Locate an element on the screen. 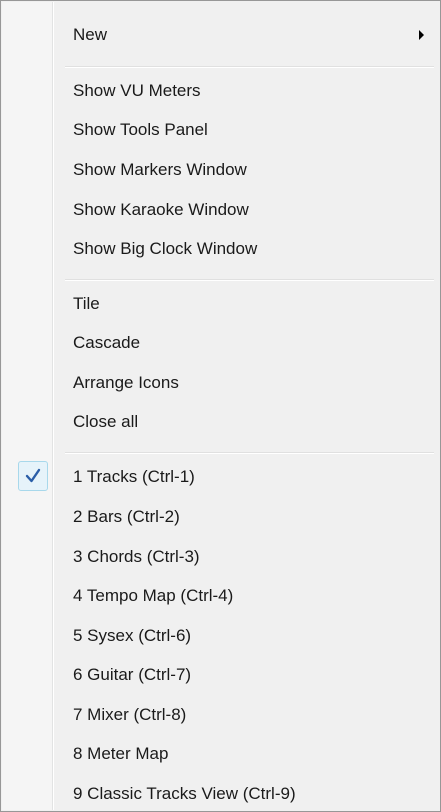  menu-item-label: 9 Classic Tracks View (Ctrl-9) is located at coordinates (184, 793).